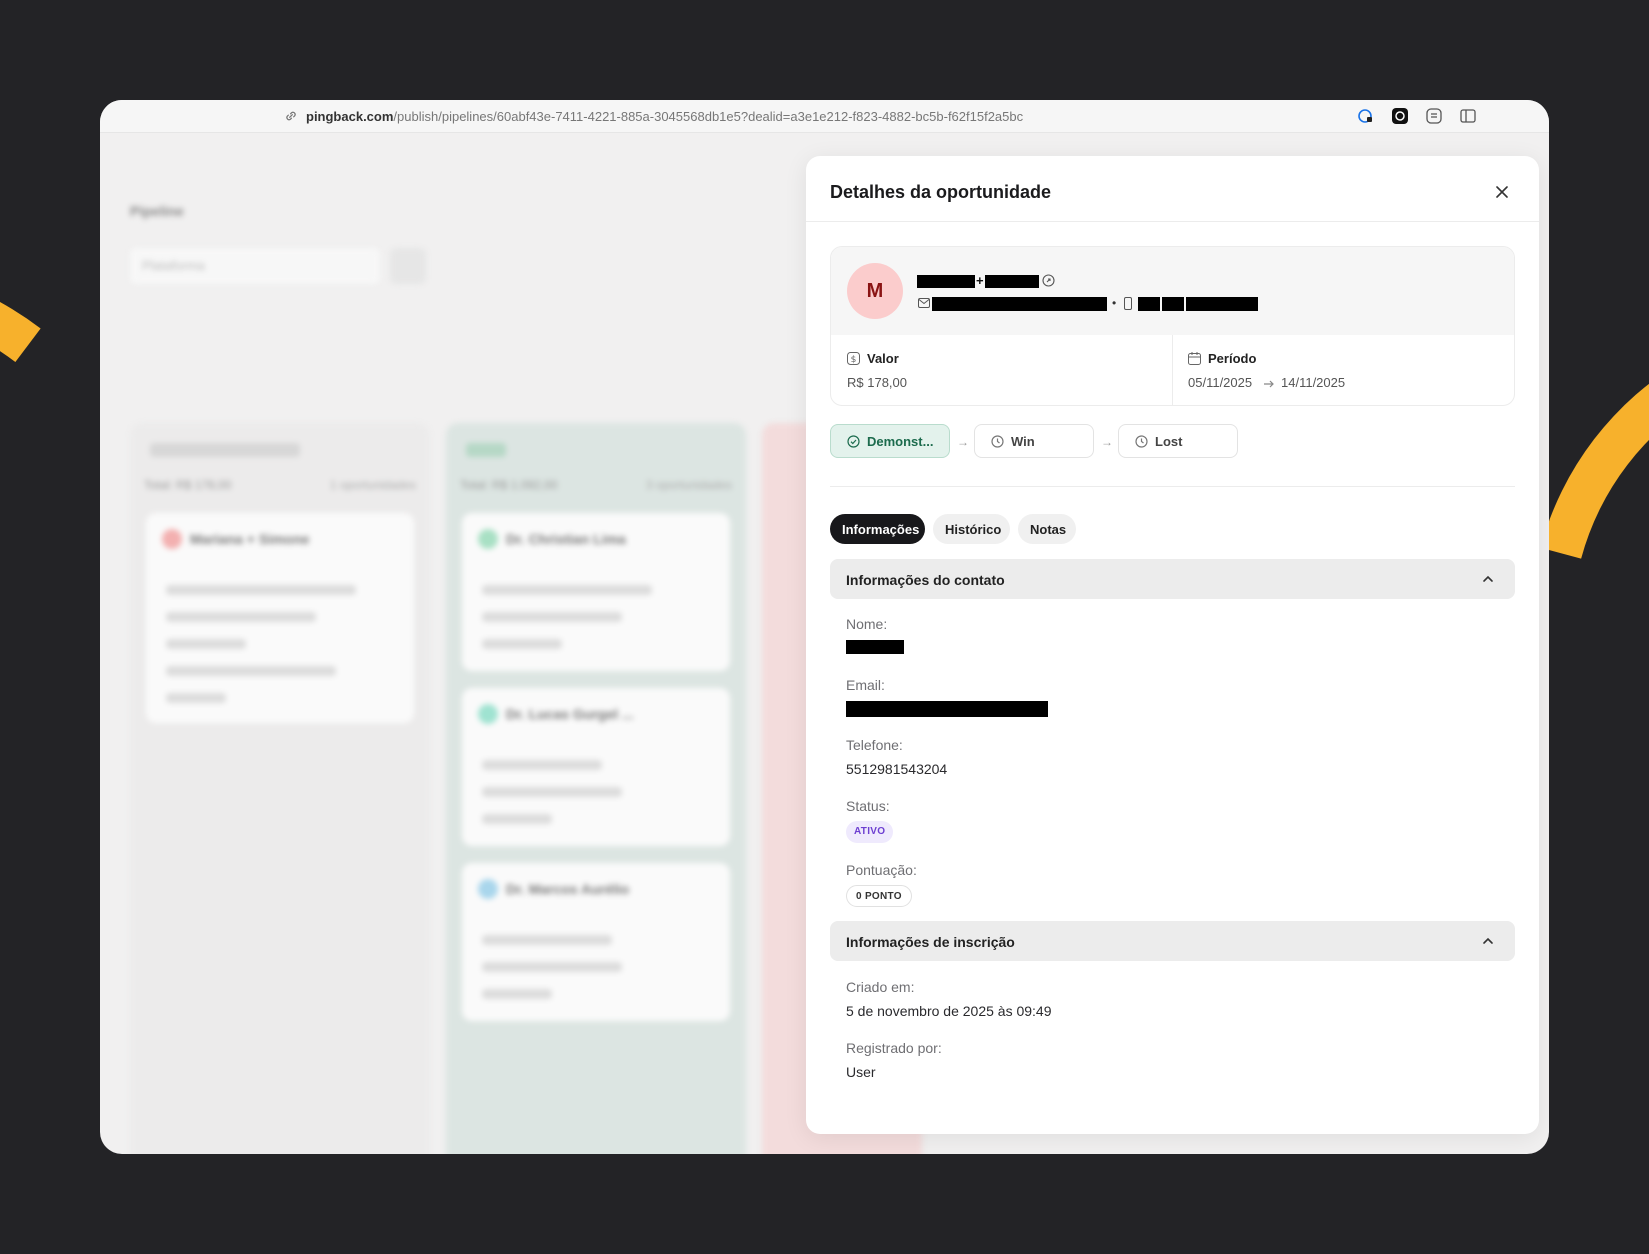 The height and width of the screenshot is (1254, 1649). What do you see at coordinates (870, 832) in the screenshot?
I see `status-badge: ATIVO` at bounding box center [870, 832].